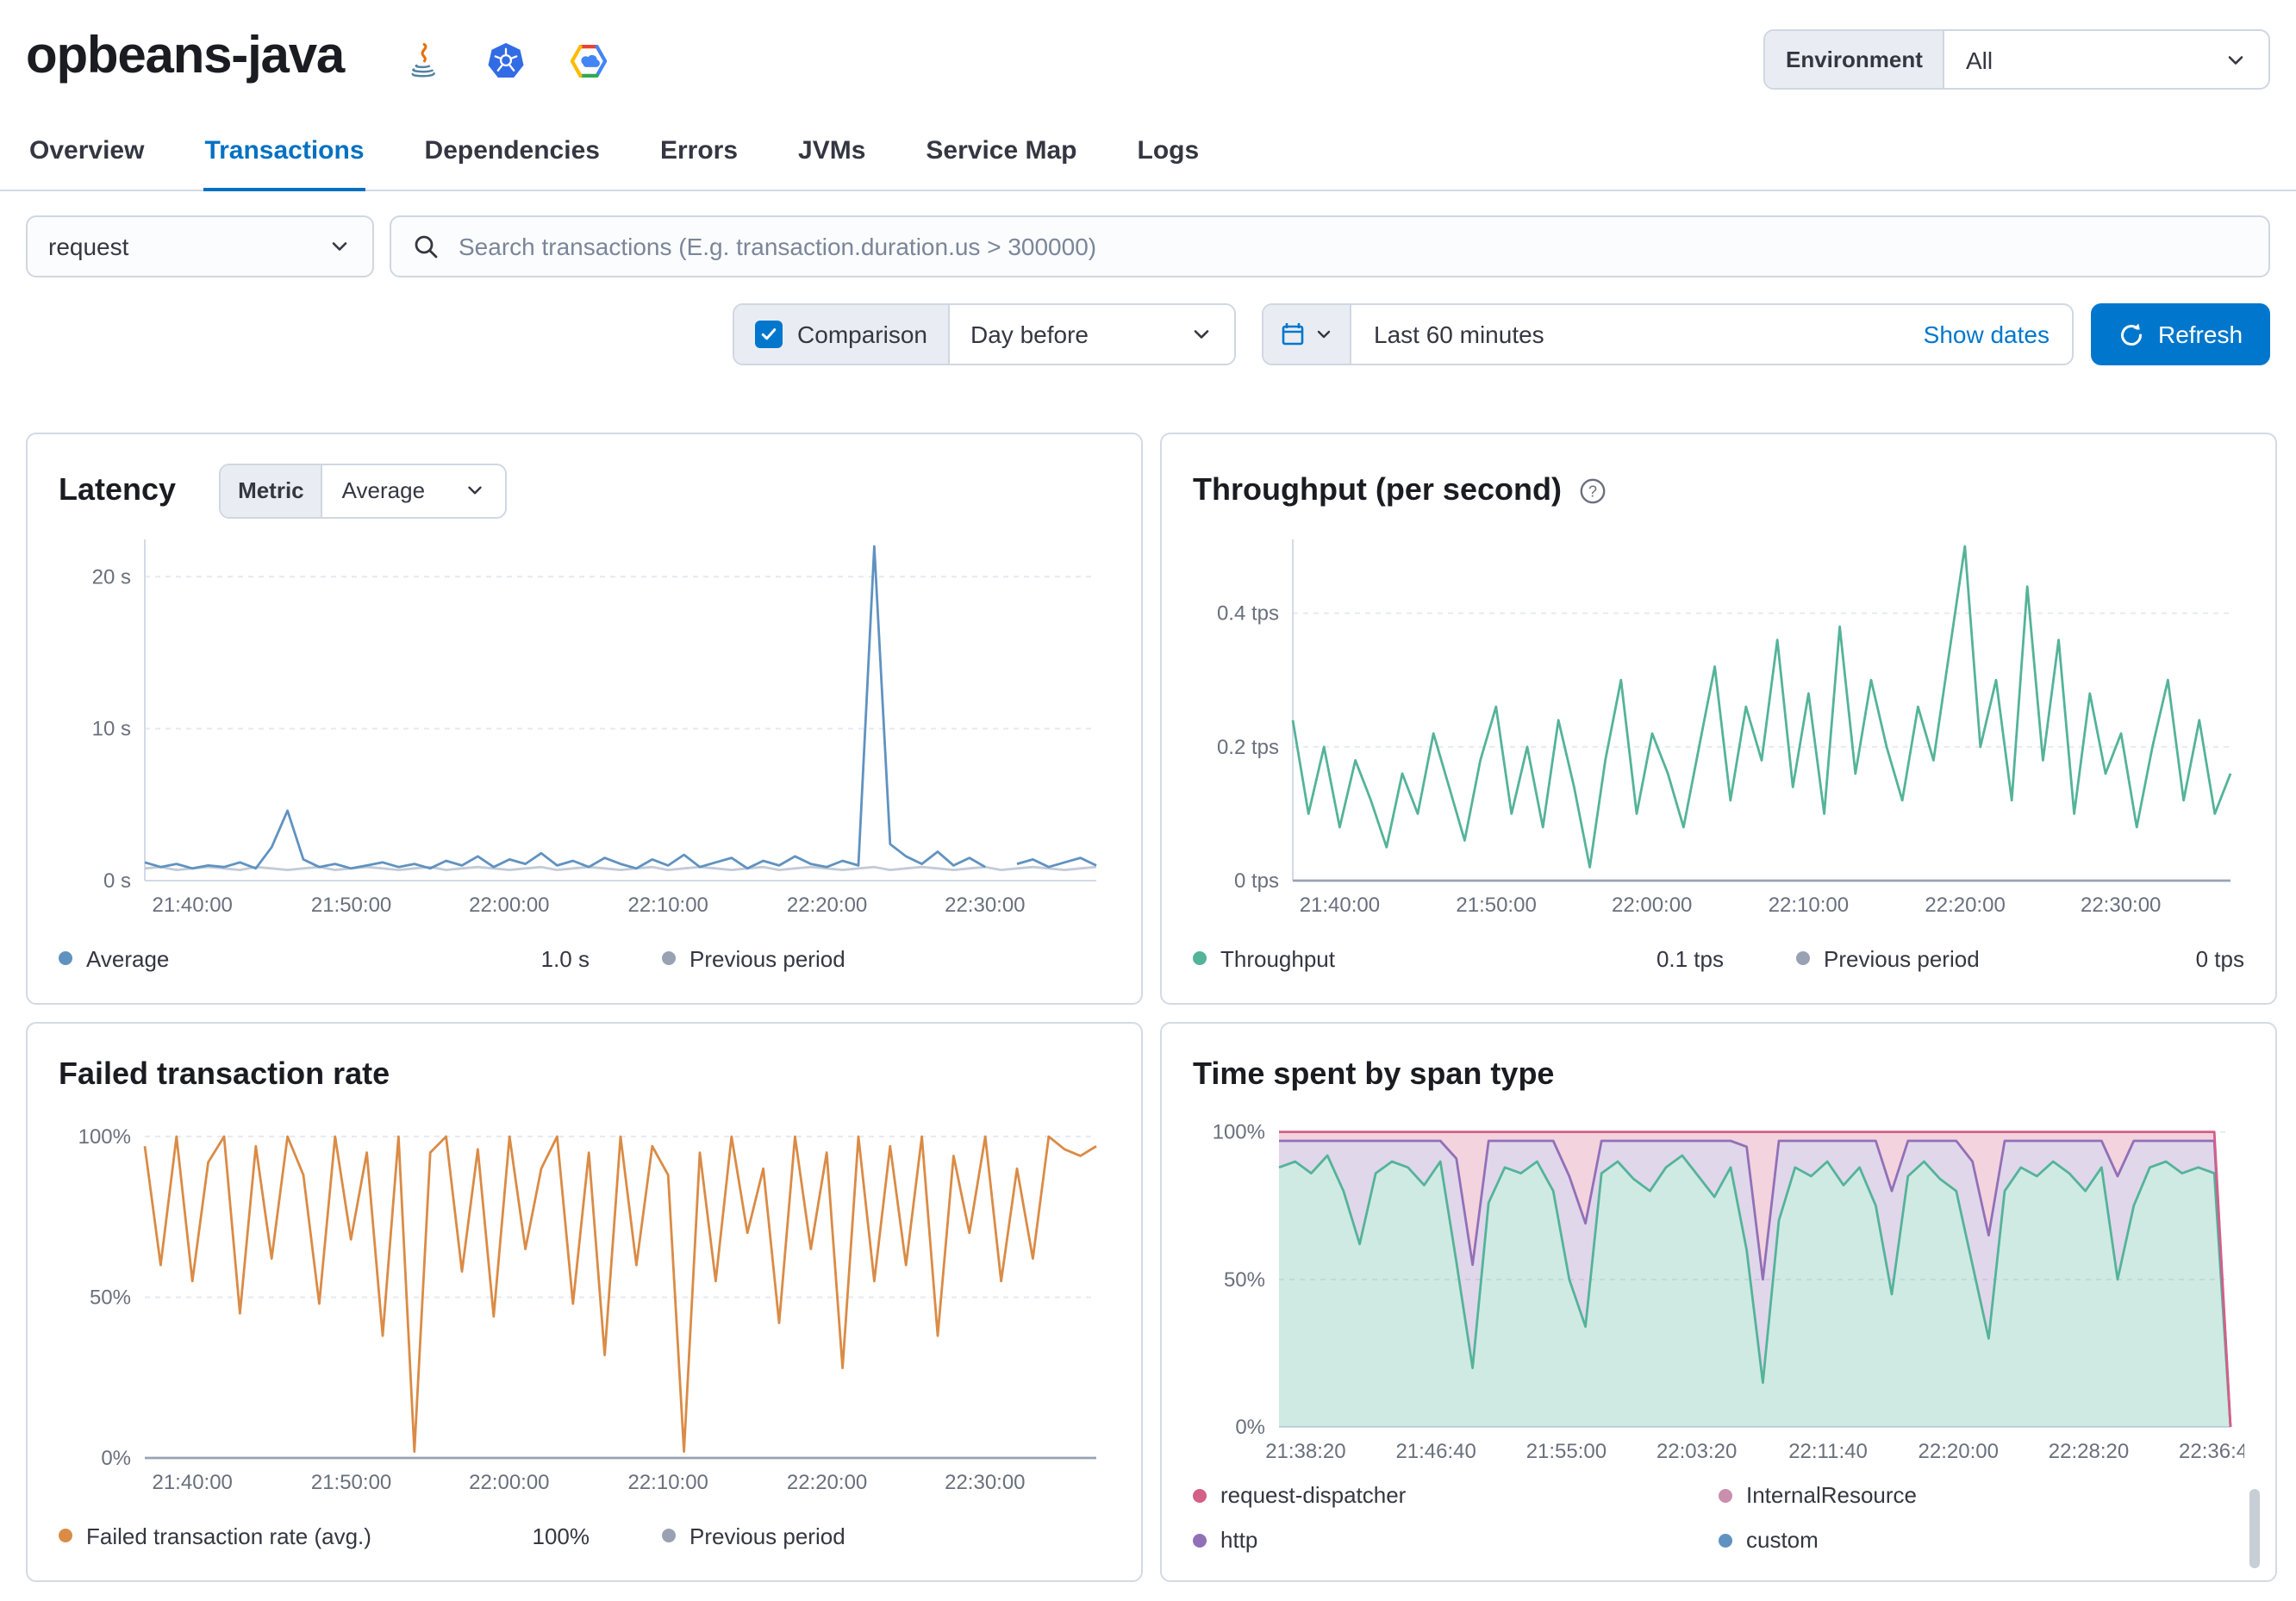  Describe the element at coordinates (1239, 1540) in the screenshot. I see `legend-label: http` at that location.